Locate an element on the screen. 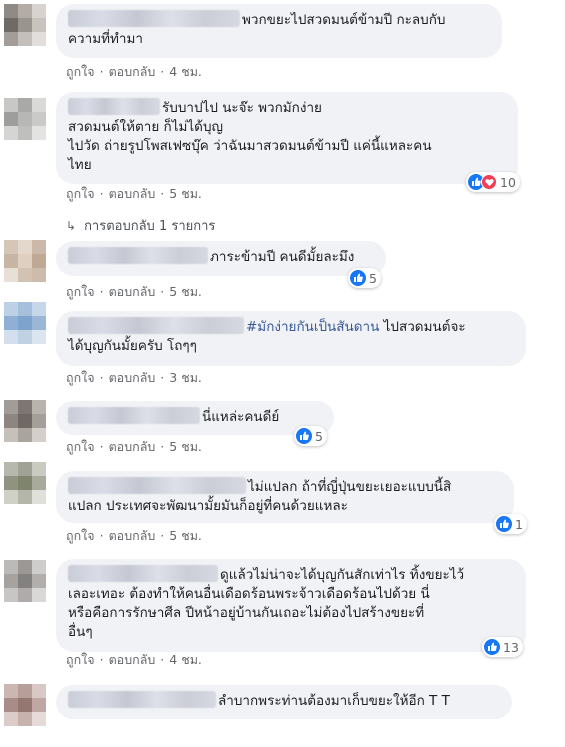  replies-label: การตอบกลับ 1 รายการ is located at coordinates (150, 226).